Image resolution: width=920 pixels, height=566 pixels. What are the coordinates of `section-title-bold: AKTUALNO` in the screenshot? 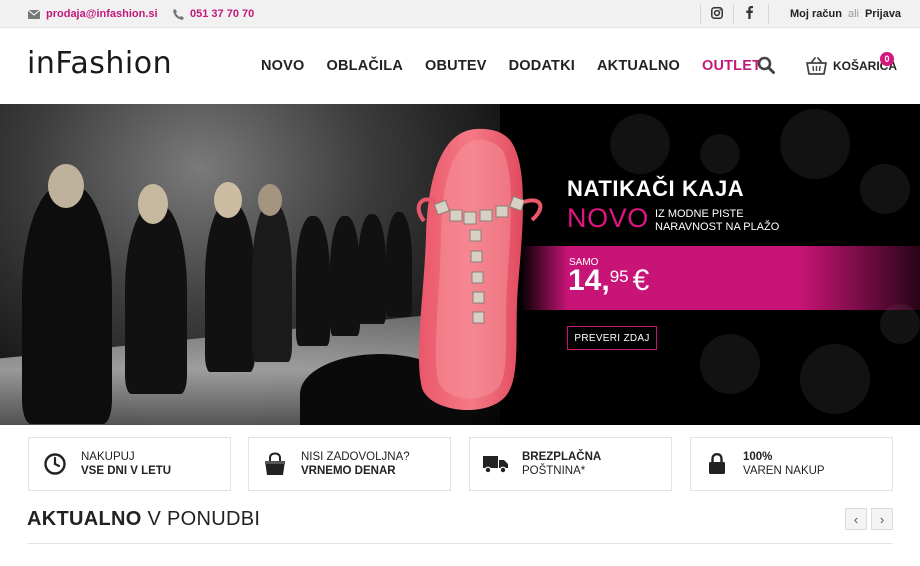 It's located at (84, 519).